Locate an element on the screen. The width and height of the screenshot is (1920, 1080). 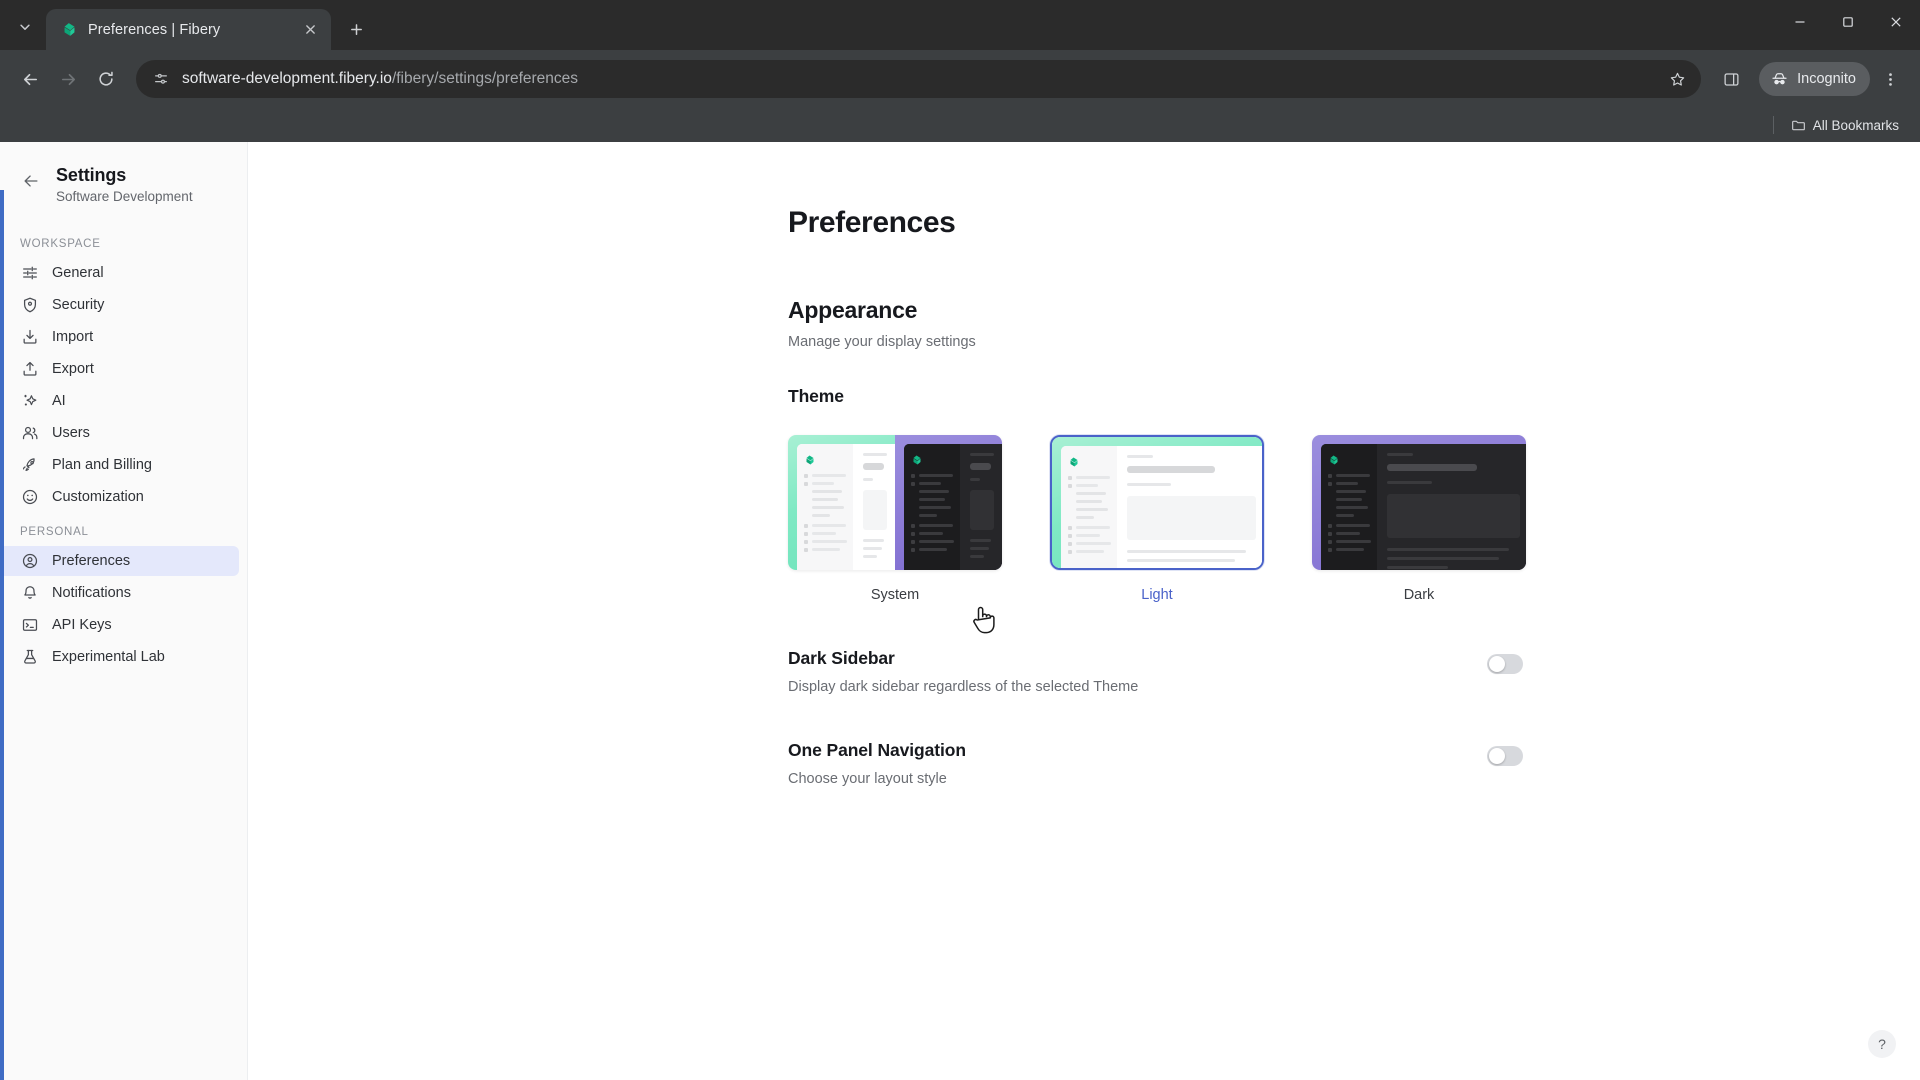
tab-search-chevron-icon is located at coordinates (25, 27).